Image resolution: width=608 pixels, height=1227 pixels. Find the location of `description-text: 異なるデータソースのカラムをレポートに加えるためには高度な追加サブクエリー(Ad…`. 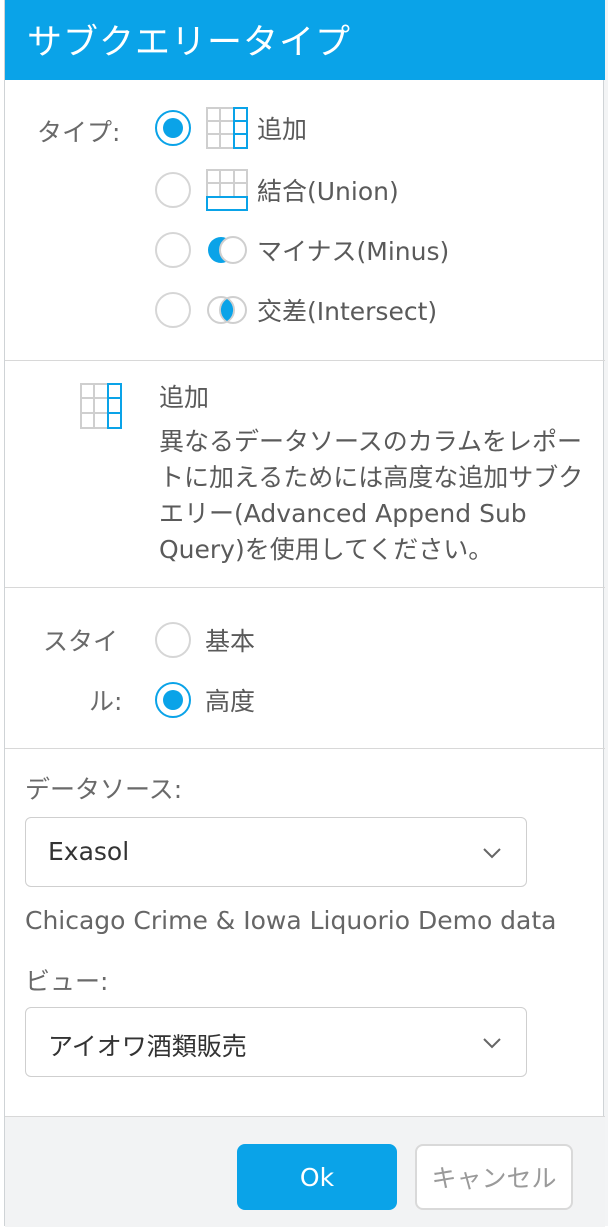

description-text: 異なるデータソースのカラムをレポートに加えるためには高度な追加サブクエリー(Ad… is located at coordinates (371, 495).